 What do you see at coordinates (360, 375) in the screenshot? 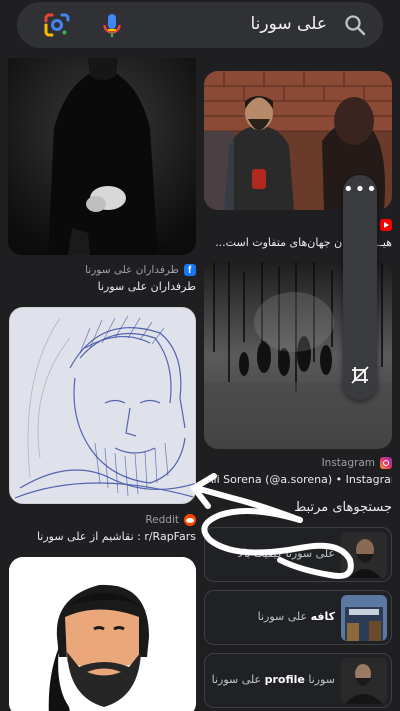
I see `crop-off-icon` at bounding box center [360, 375].